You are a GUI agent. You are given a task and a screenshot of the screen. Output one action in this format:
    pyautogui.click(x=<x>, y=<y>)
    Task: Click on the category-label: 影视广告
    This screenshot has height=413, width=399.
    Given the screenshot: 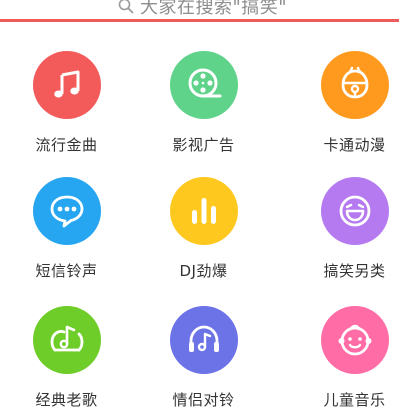 What is the action you would take?
    pyautogui.click(x=203, y=145)
    